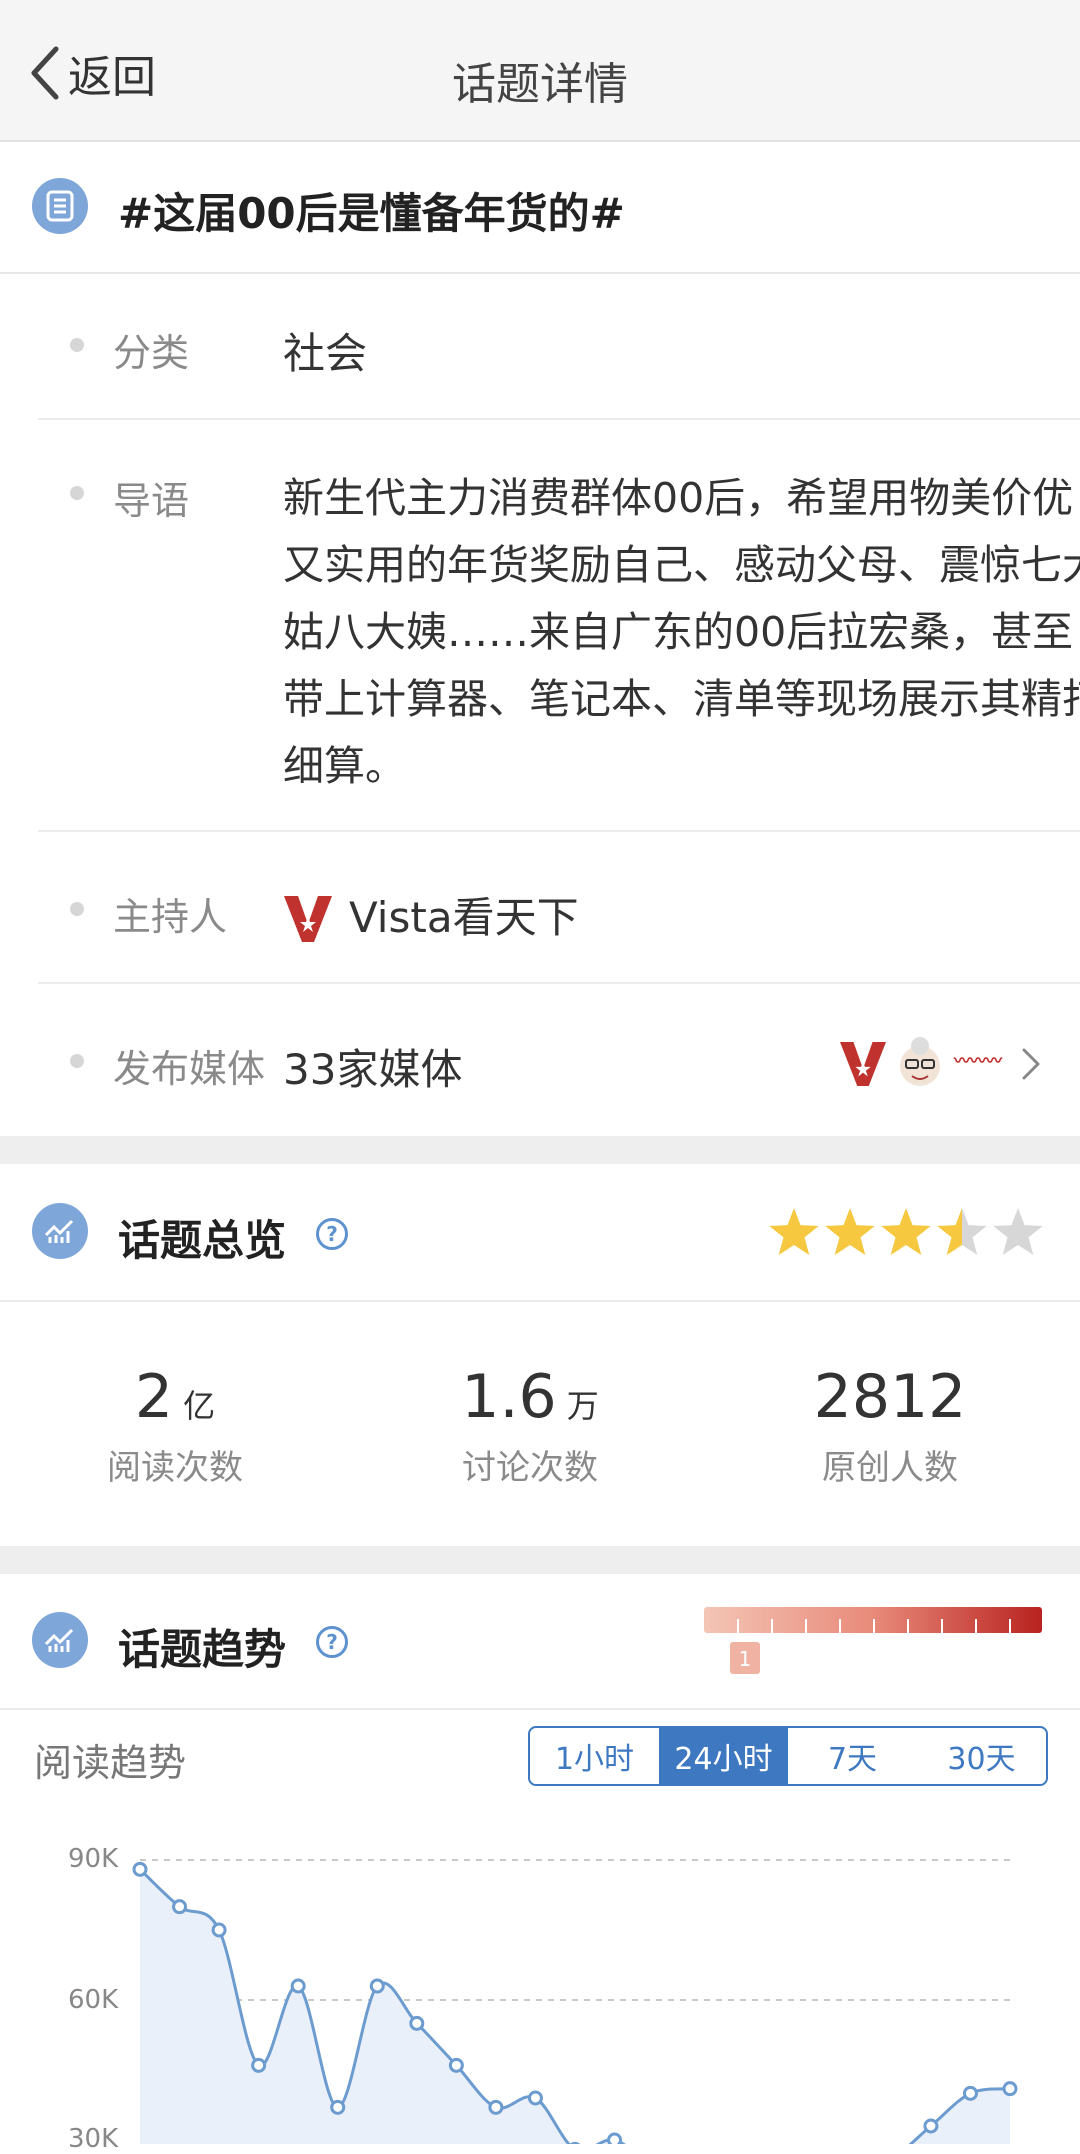 The image size is (1080, 2154). Describe the element at coordinates (151, 353) in the screenshot. I see `category-label: 分类` at that location.